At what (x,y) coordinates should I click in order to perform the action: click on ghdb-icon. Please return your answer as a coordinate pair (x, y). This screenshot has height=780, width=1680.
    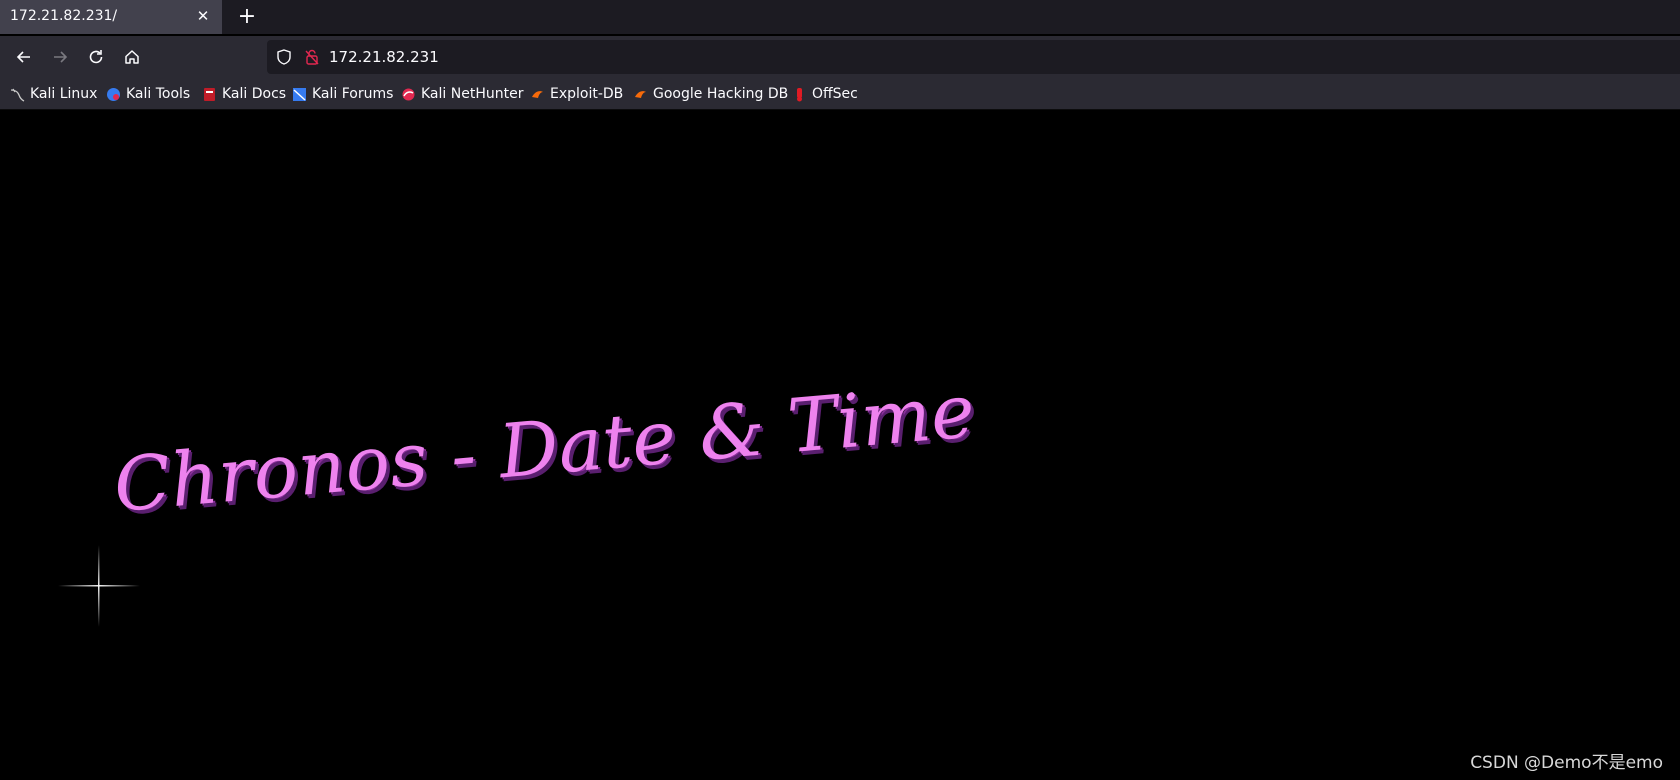
    Looking at the image, I should click on (640, 94).